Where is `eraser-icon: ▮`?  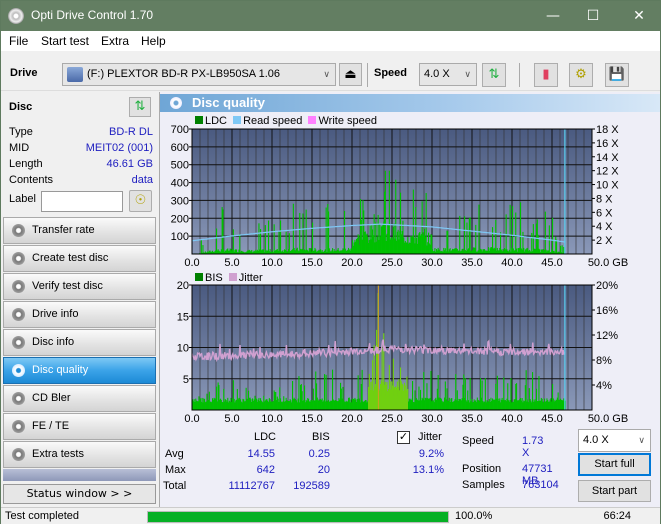 eraser-icon: ▮ is located at coordinates (546, 74).